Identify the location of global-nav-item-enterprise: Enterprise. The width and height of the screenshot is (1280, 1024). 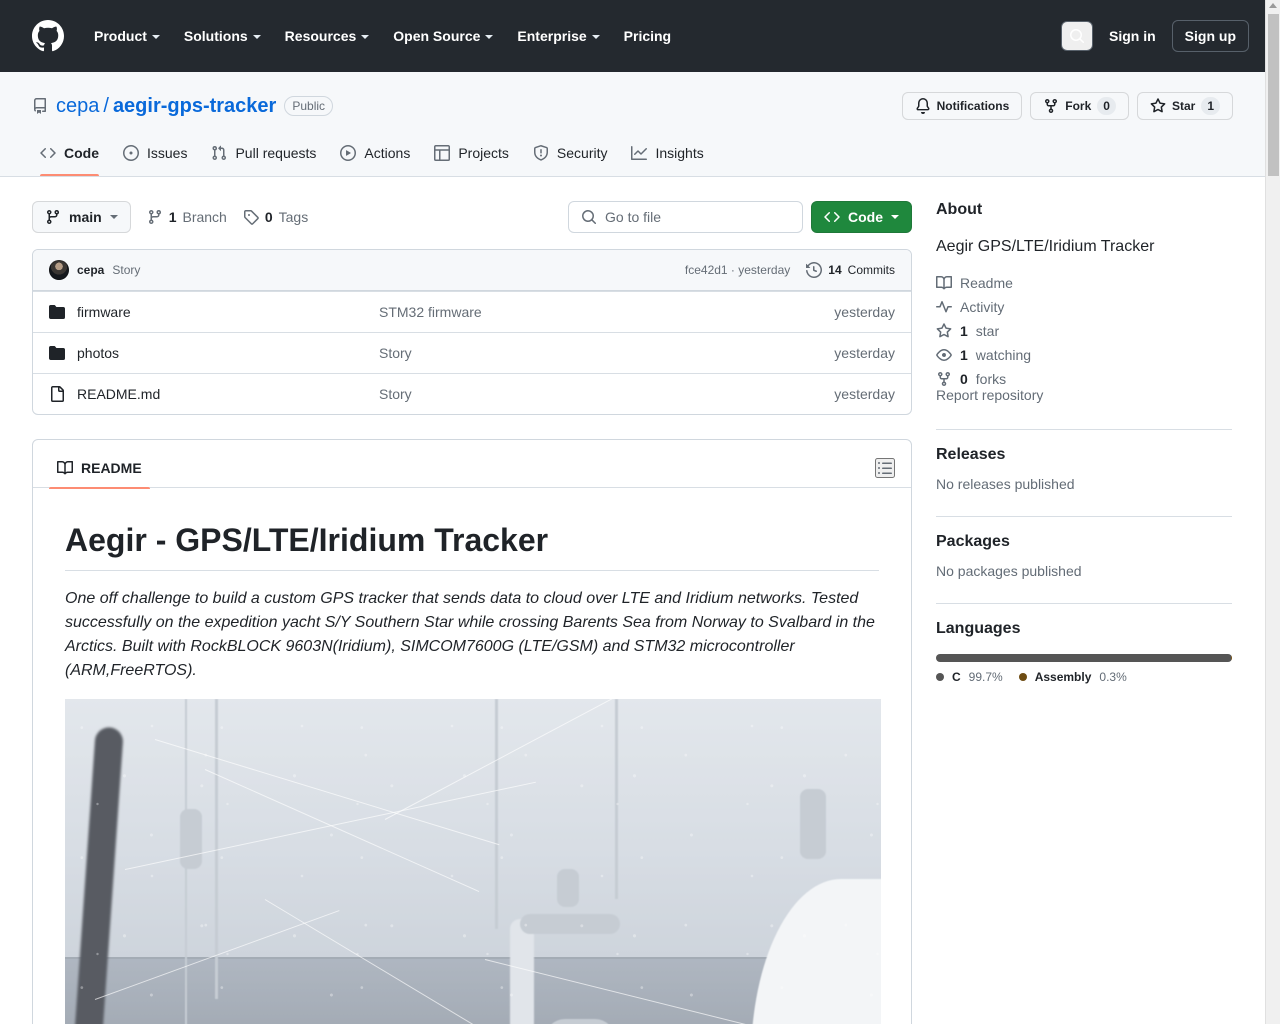
(558, 36).